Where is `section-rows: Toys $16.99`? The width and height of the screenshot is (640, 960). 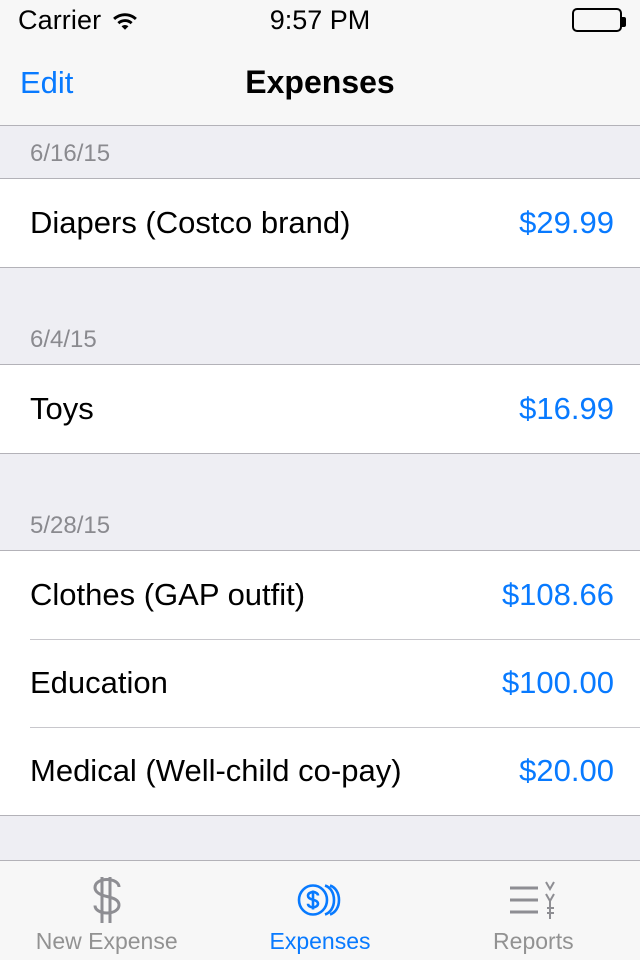 section-rows: Toys $16.99 is located at coordinates (320, 409).